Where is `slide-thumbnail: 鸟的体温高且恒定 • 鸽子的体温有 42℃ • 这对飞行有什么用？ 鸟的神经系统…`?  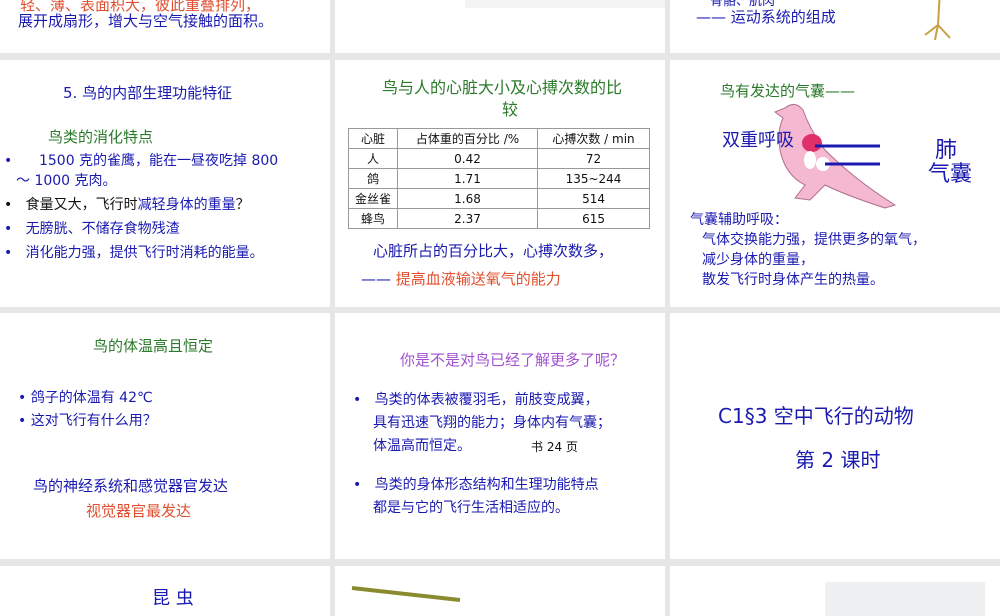 slide-thumbnail: 鸟的体温高且恒定 • 鸽子的体温有 42℃ • 这对飞行有什么用？ 鸟的神经系统… is located at coordinates (165, 436).